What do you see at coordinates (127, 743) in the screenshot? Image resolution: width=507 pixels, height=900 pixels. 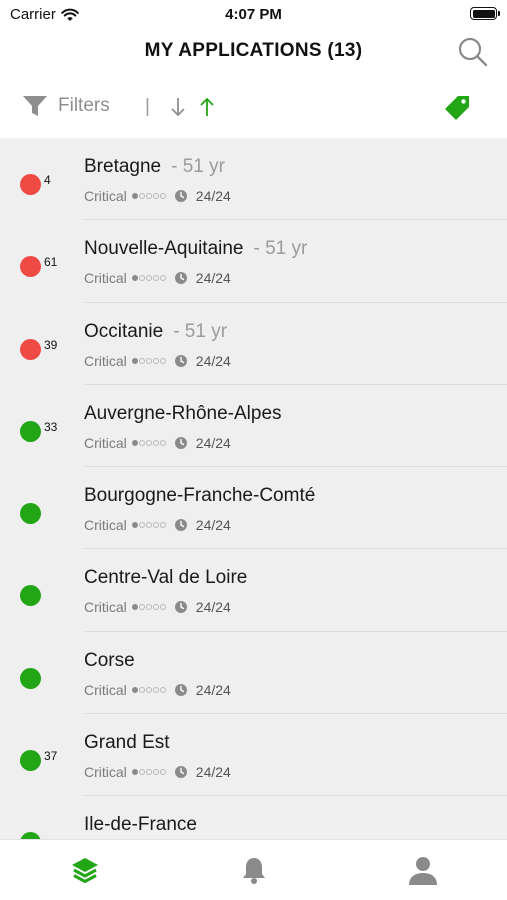 I see `application-name: Grand Est` at bounding box center [127, 743].